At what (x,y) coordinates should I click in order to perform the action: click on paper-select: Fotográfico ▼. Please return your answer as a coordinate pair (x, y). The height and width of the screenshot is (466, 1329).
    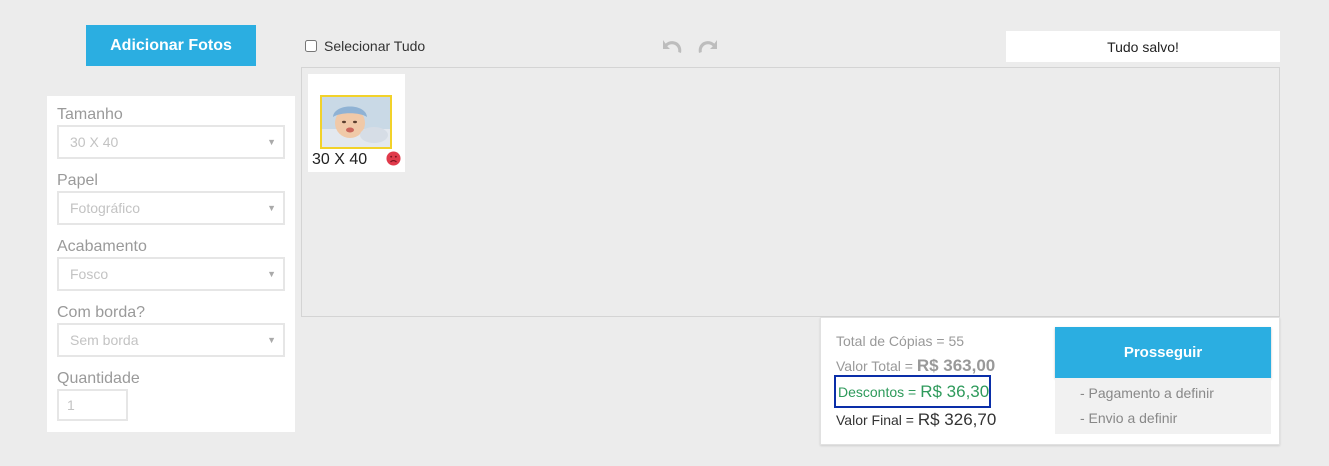
    Looking at the image, I should click on (171, 208).